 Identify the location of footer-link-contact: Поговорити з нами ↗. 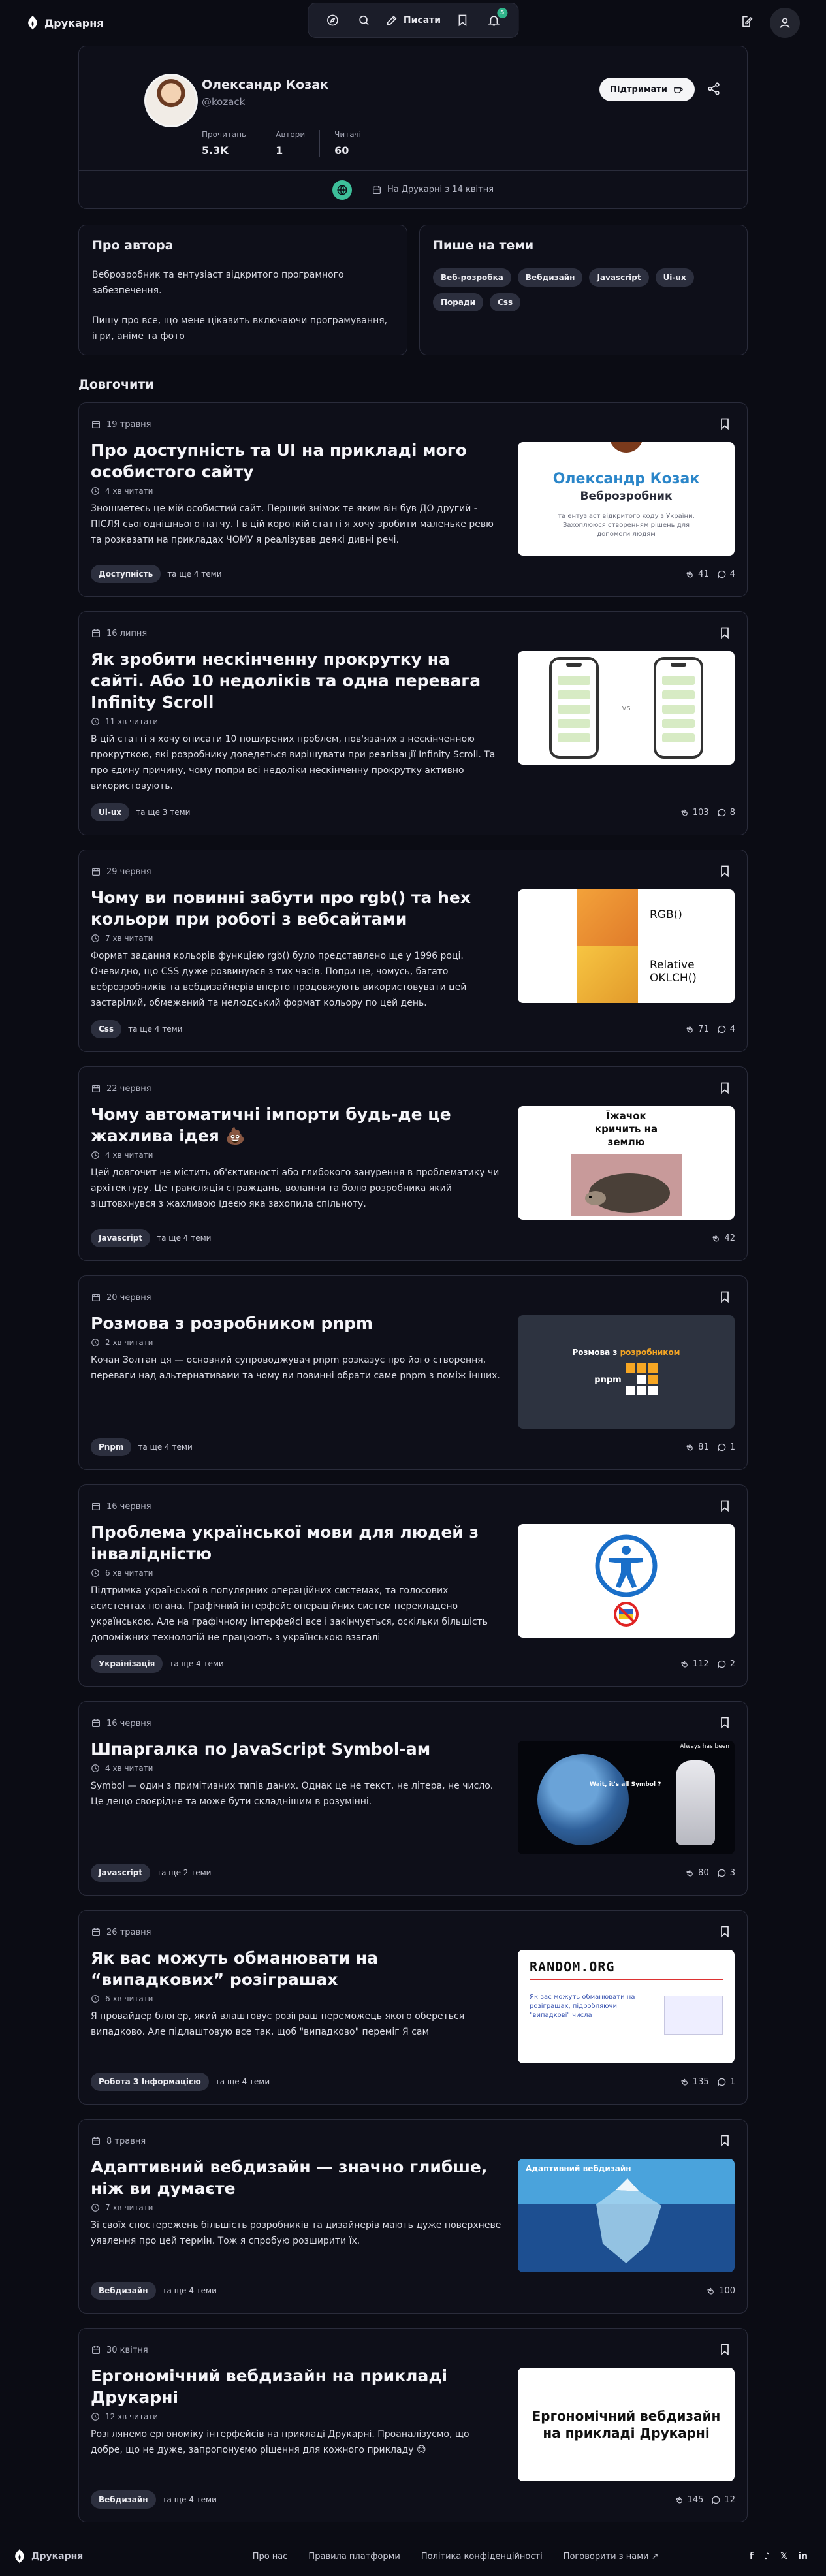
(612, 2557).